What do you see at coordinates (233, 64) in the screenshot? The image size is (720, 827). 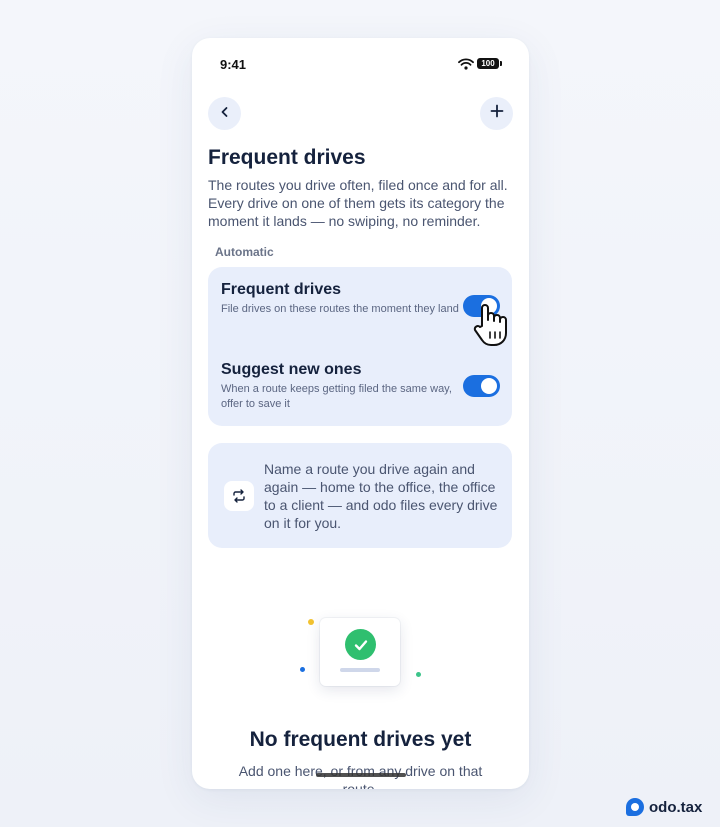 I see `status-time: 9:41` at bounding box center [233, 64].